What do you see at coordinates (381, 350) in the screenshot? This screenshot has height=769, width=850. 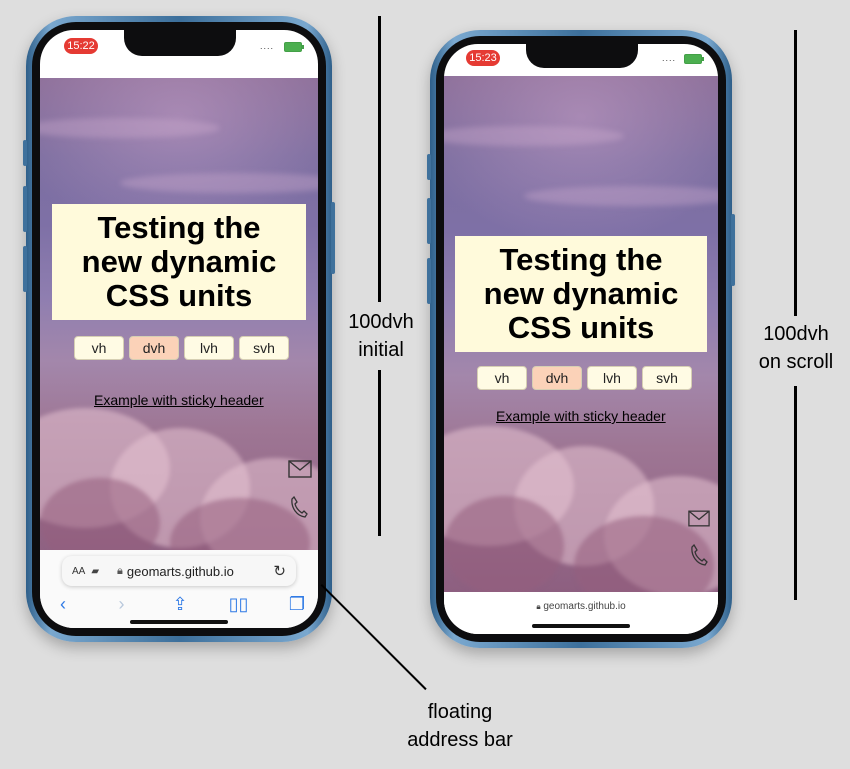 I see `annotation-line: initial` at bounding box center [381, 350].